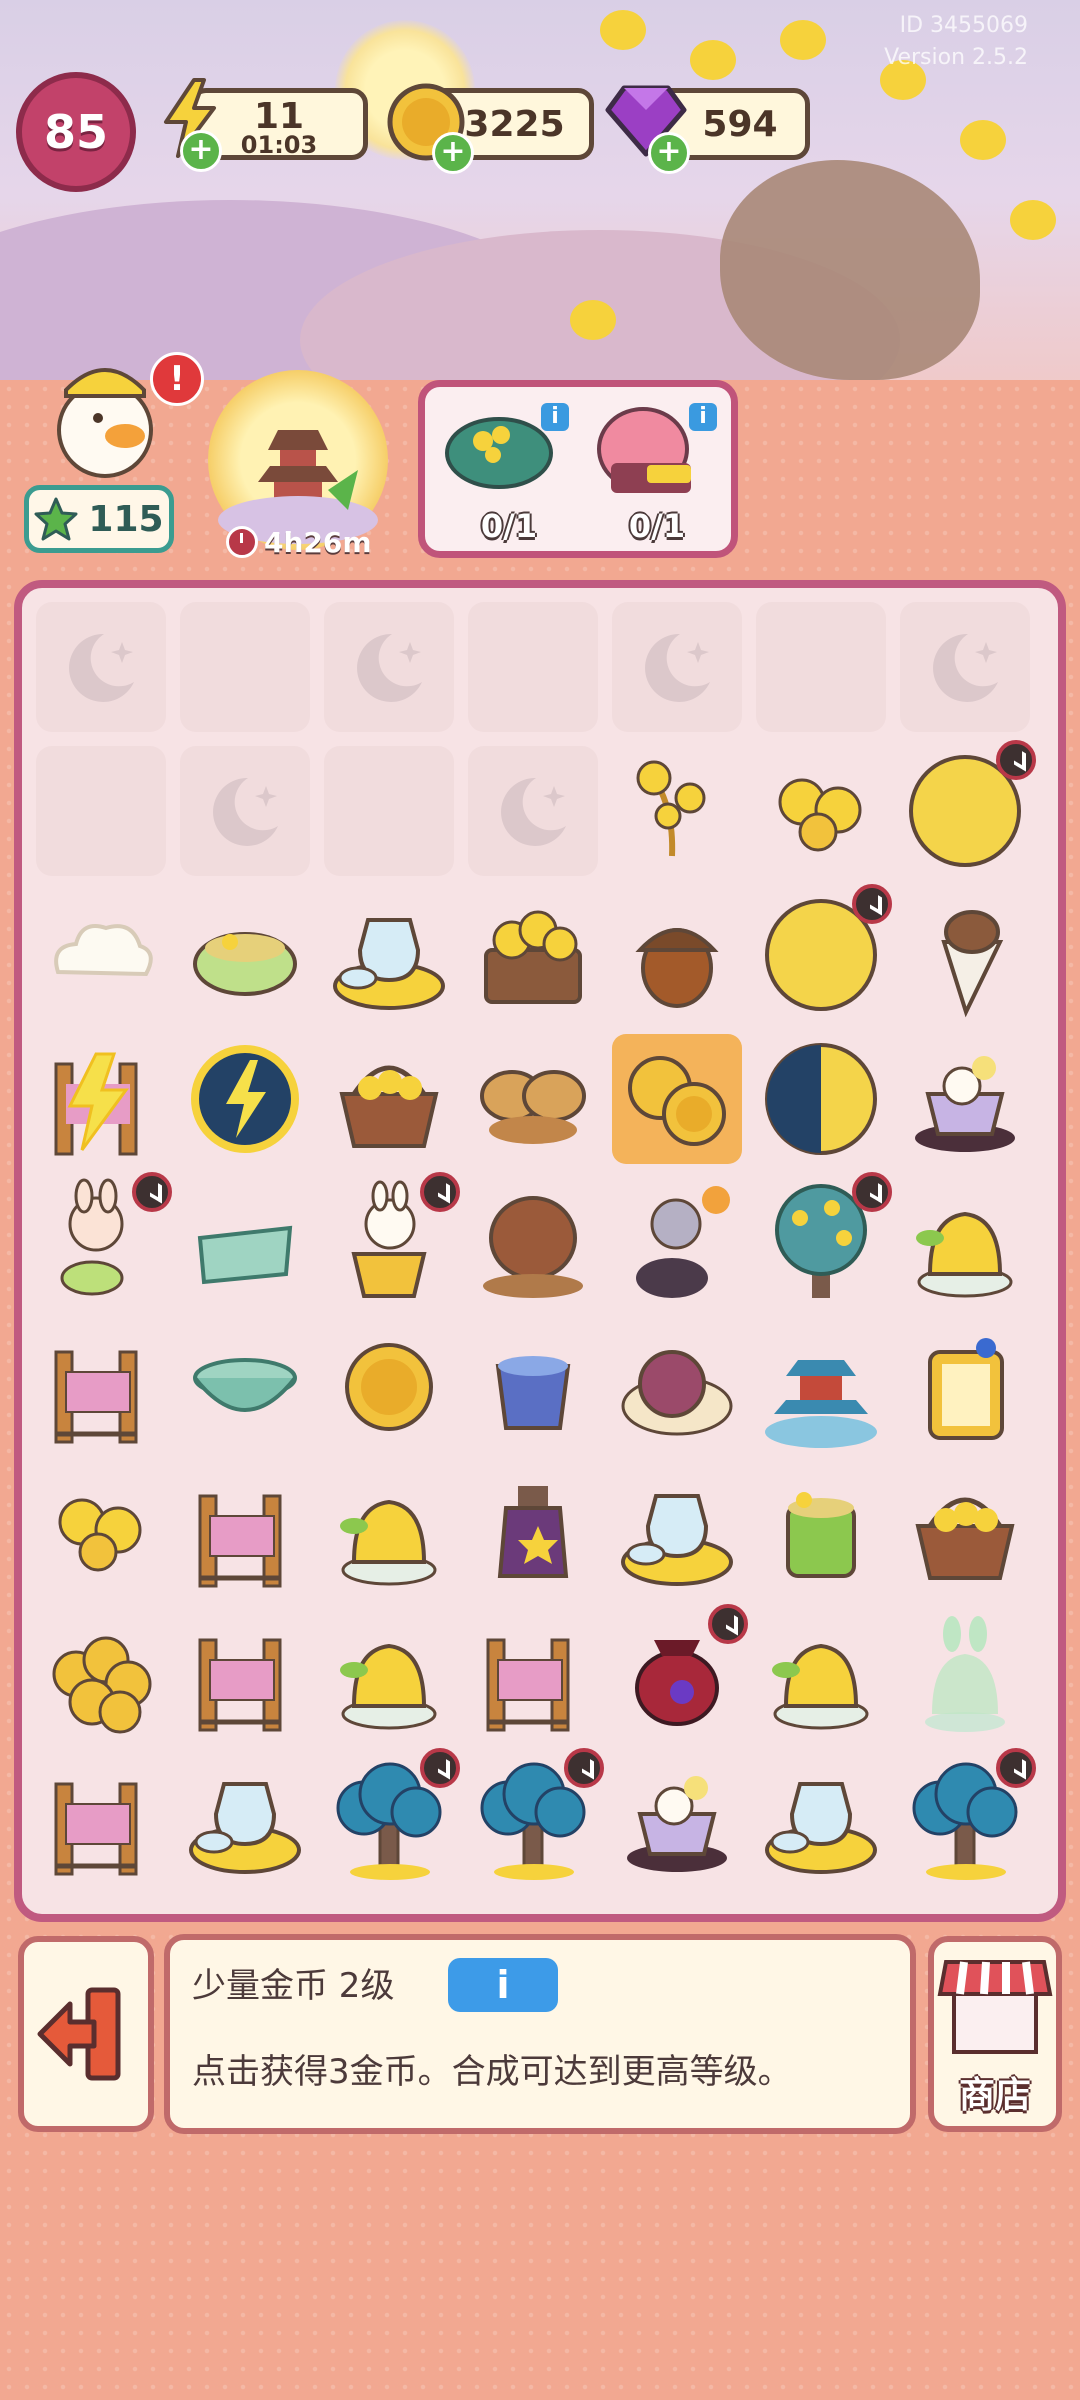  Describe the element at coordinates (657, 473) in the screenshot. I see `order-item-mooncake-box: i 0/1` at that location.